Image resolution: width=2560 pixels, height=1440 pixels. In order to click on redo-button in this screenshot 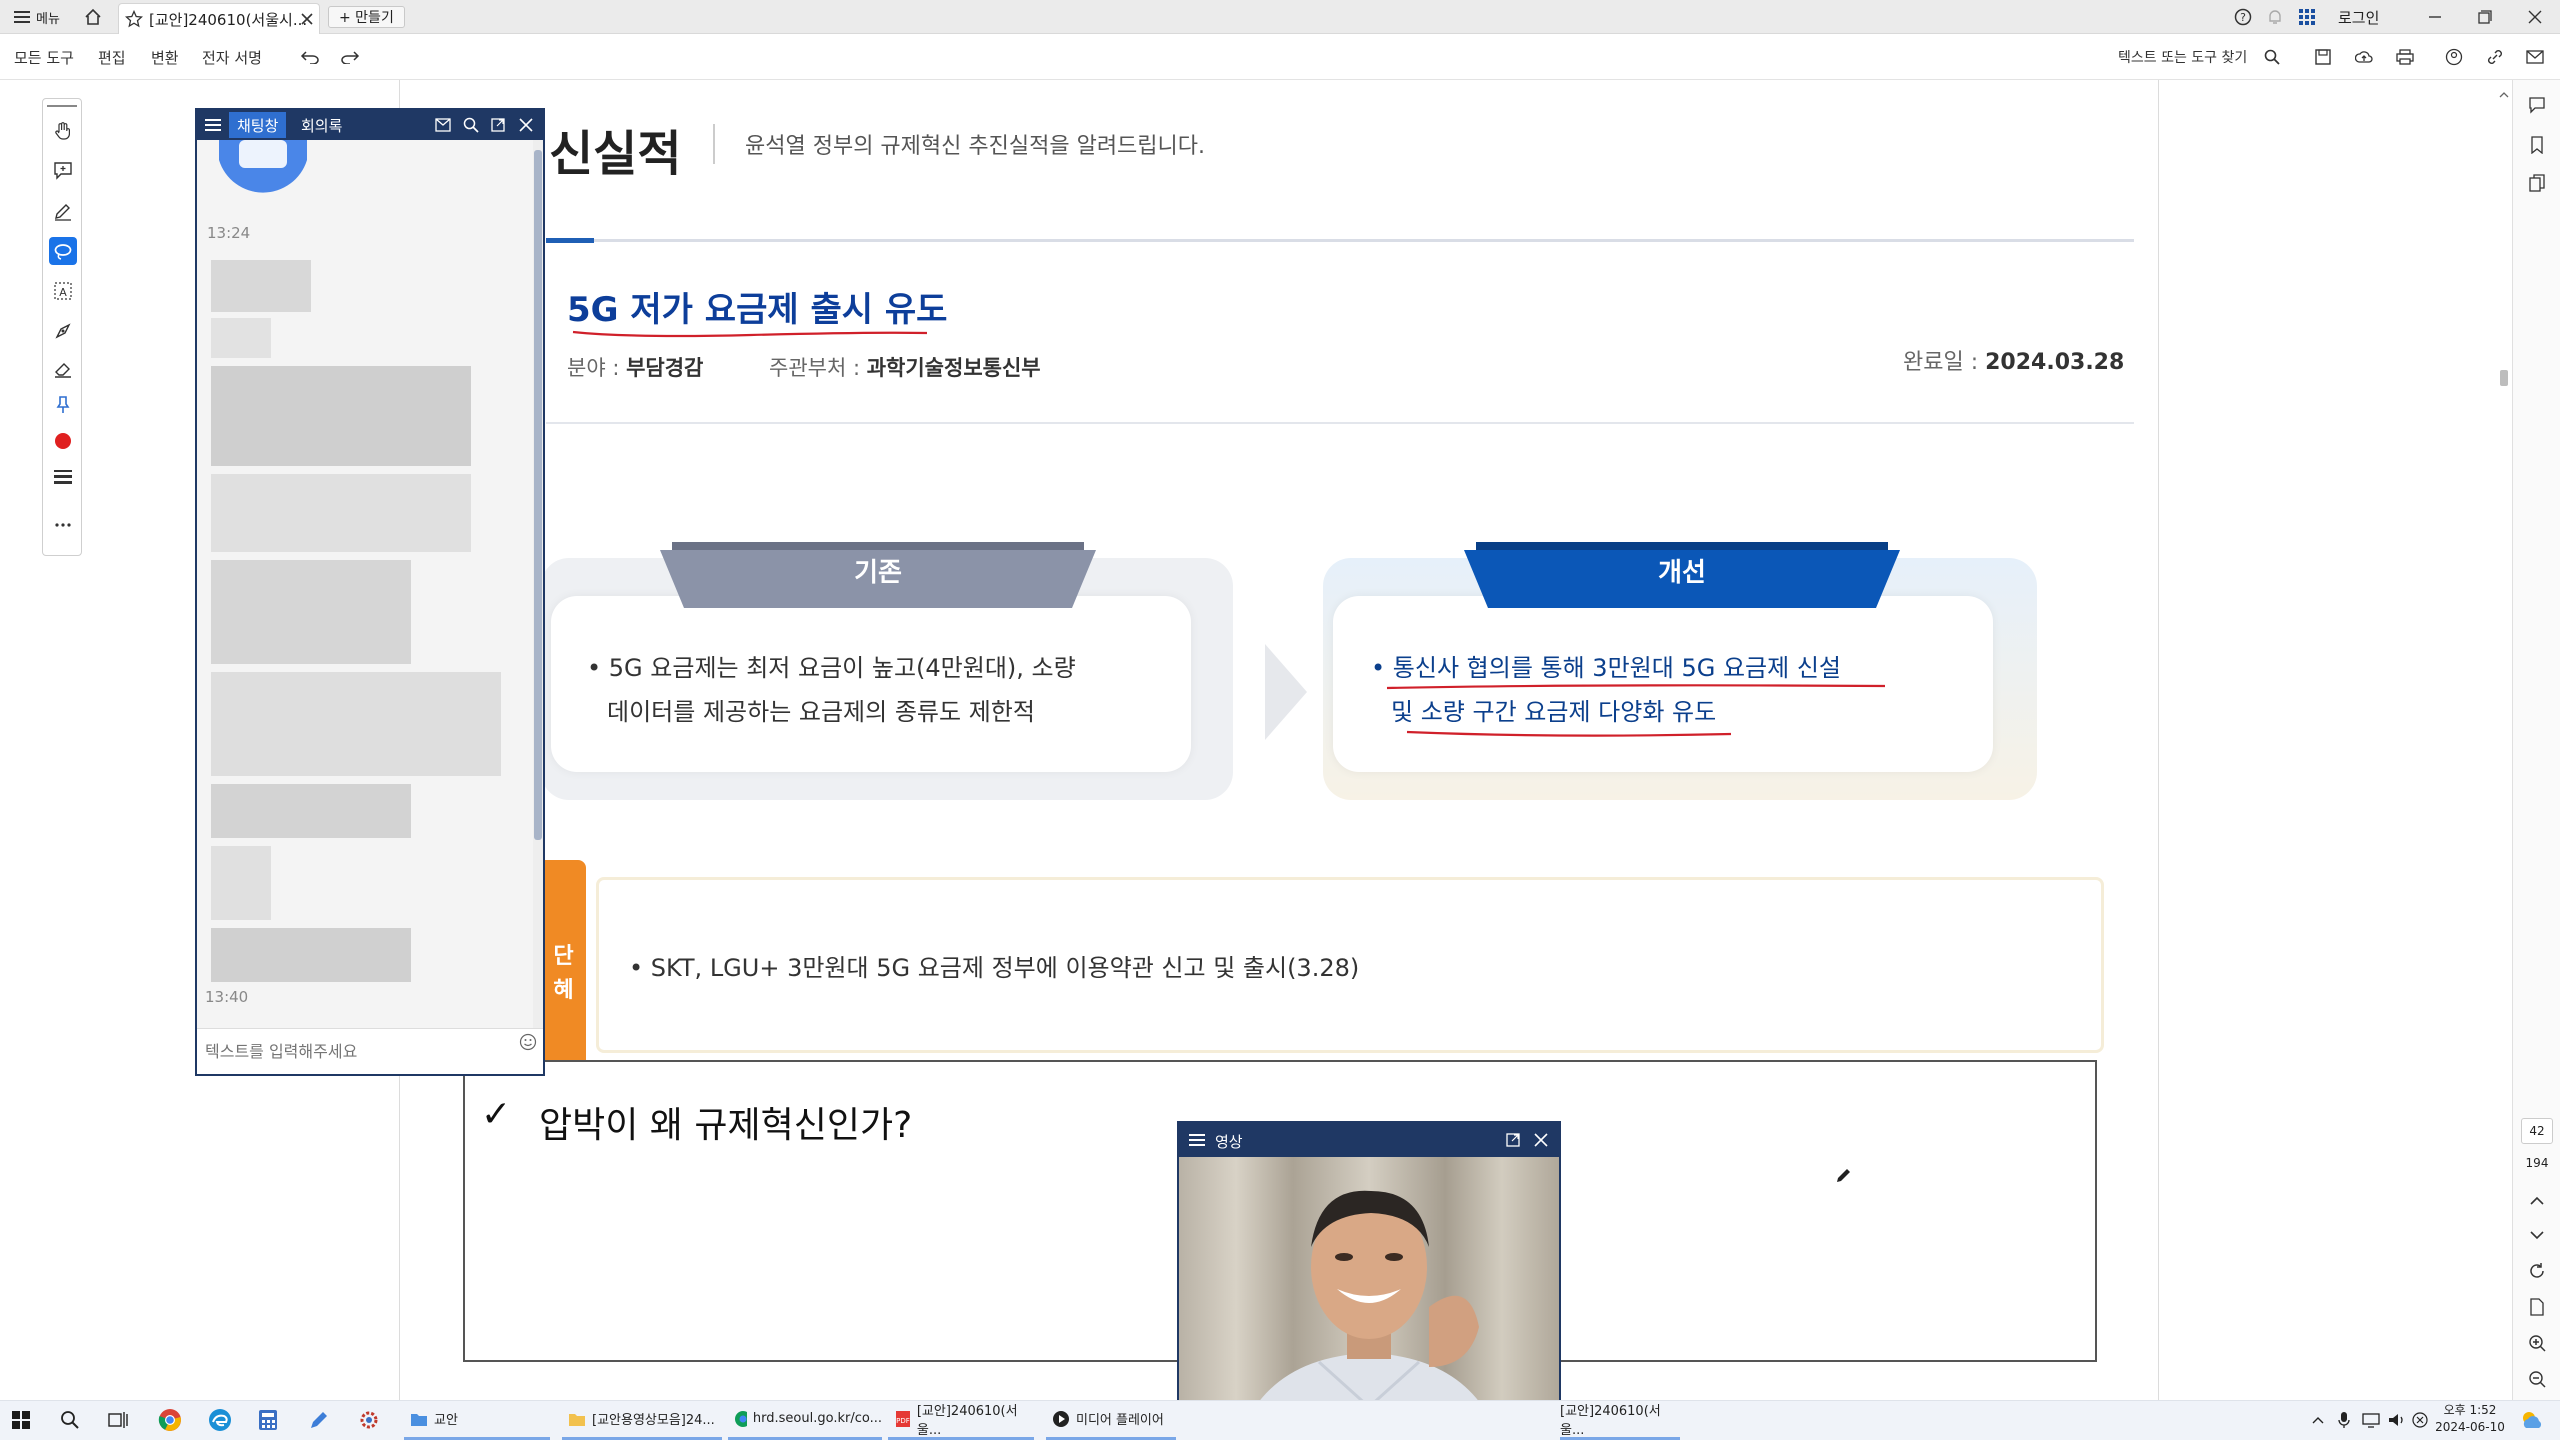, I will do `click(350, 57)`.